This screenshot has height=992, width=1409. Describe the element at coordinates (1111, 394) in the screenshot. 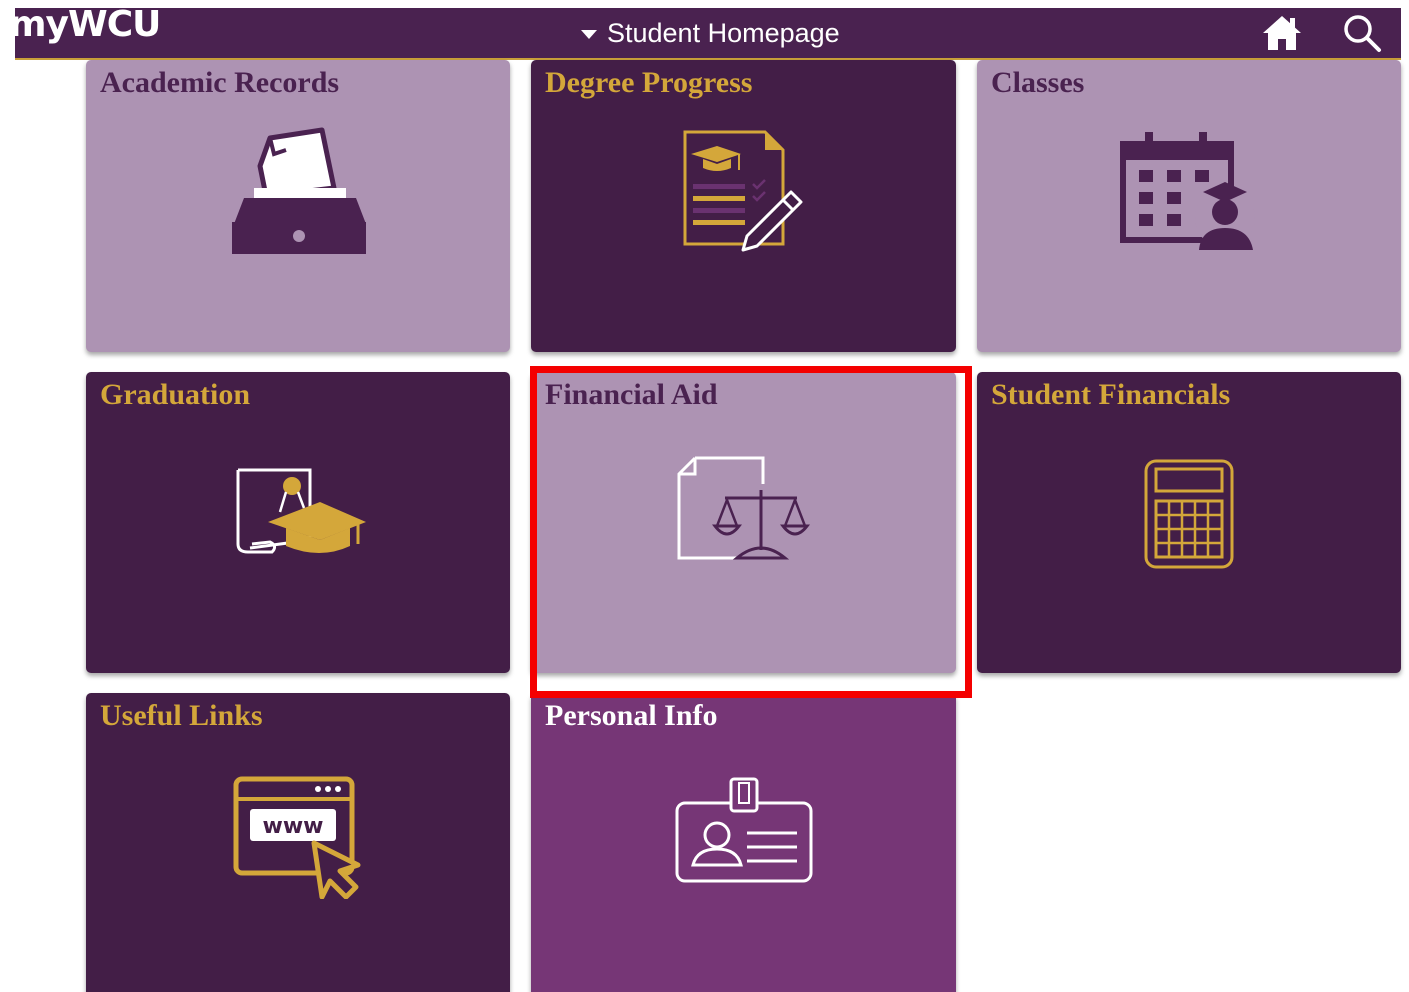

I see `tile-title: Student Financials` at that location.